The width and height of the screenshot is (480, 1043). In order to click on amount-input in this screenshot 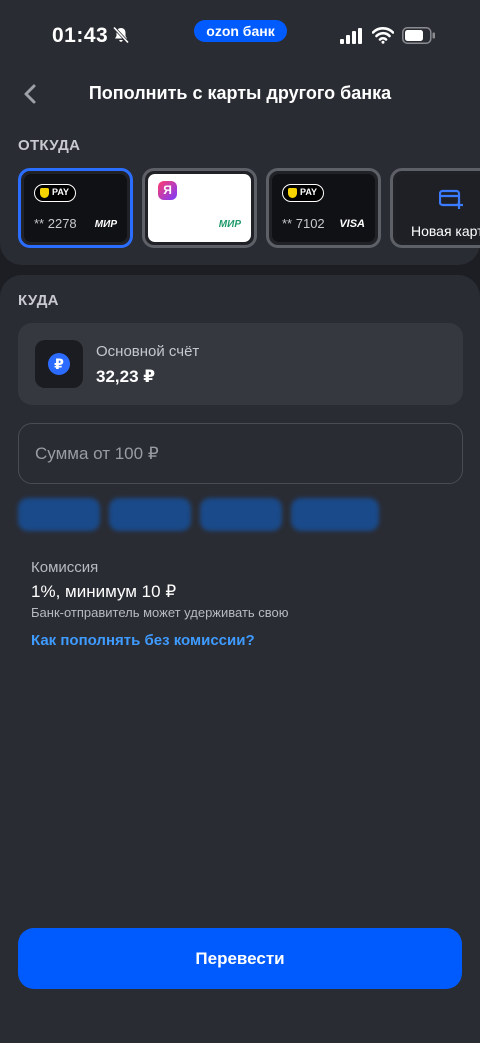, I will do `click(240, 453)`.